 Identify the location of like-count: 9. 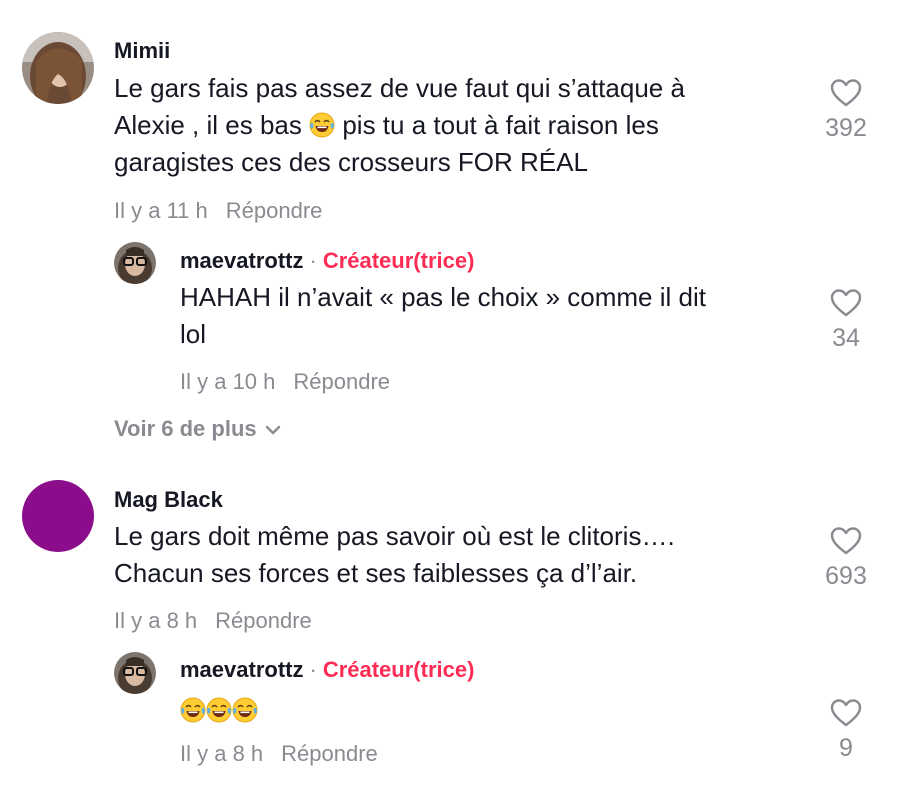
(846, 748).